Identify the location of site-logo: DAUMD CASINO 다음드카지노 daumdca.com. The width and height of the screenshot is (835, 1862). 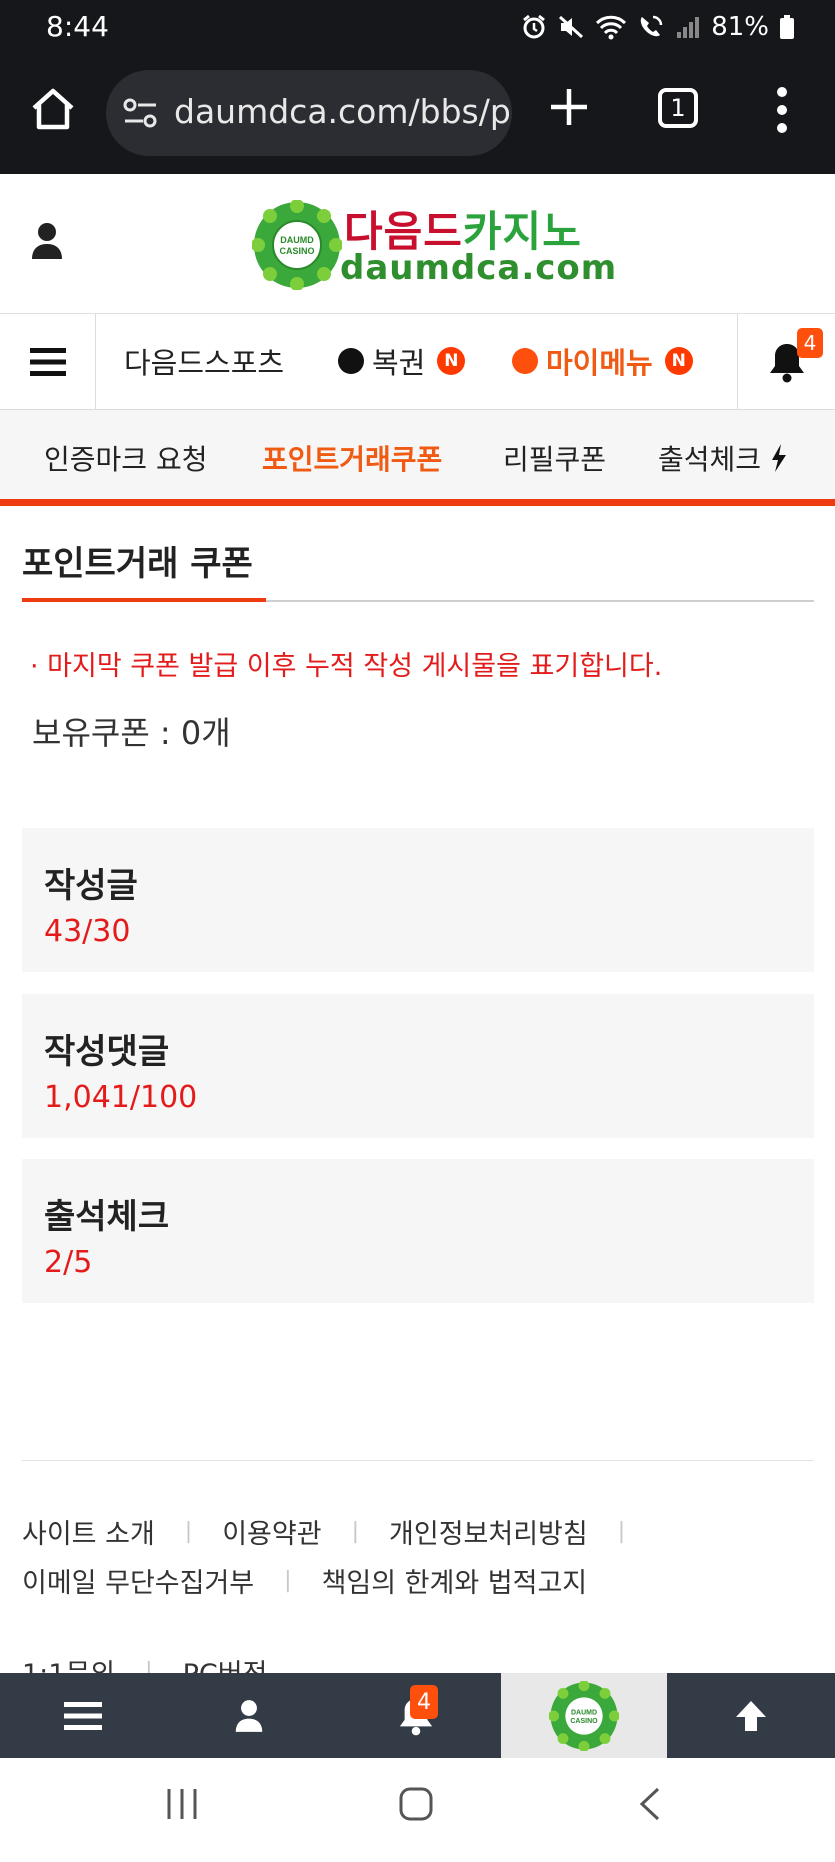
(434, 246).